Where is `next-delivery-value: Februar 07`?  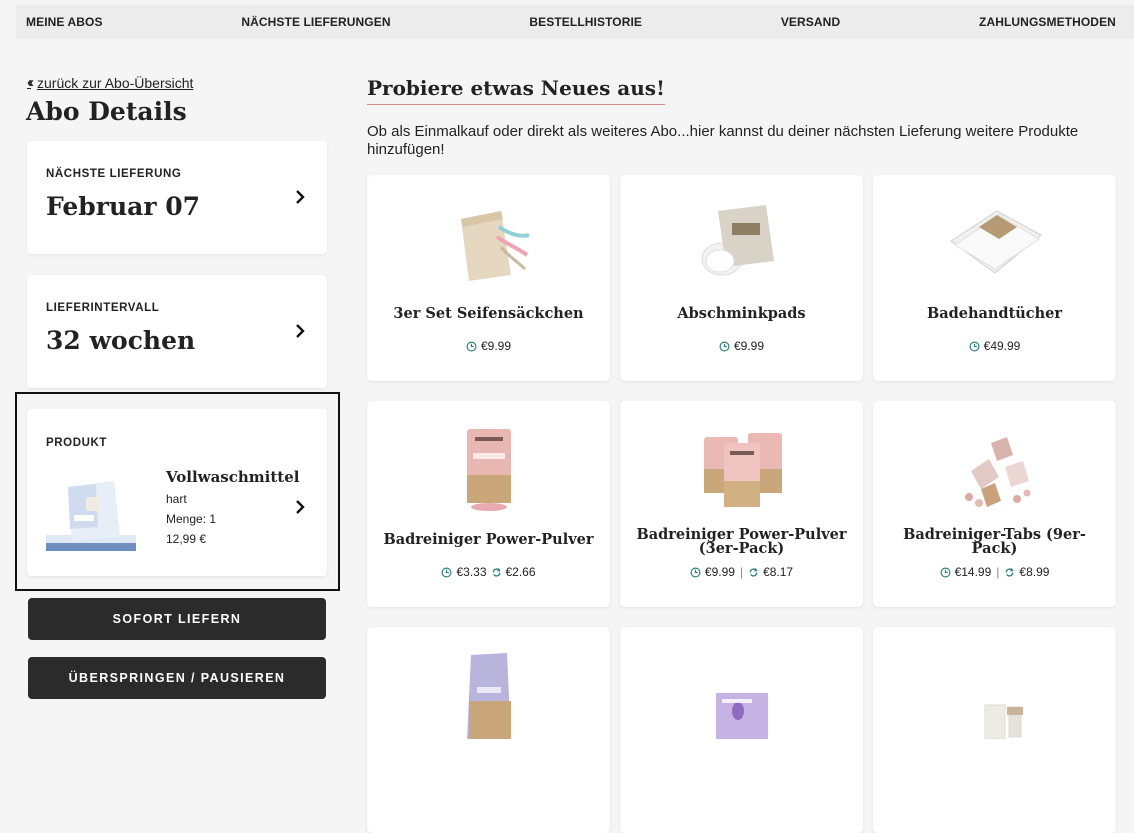 next-delivery-value: Februar 07 is located at coordinates (123, 206).